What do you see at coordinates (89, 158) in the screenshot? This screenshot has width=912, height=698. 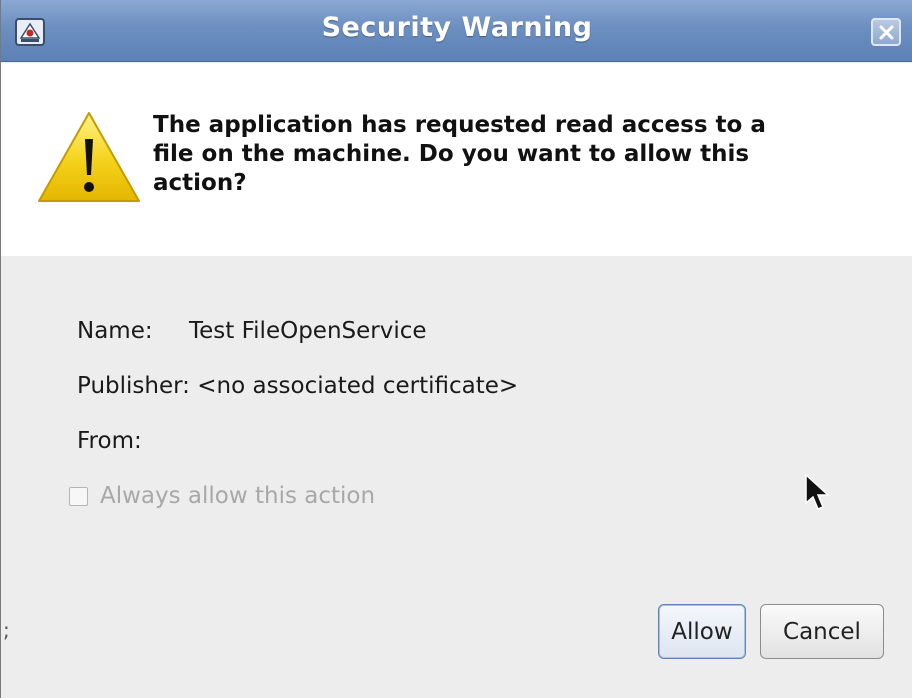 I see `warning-icon` at bounding box center [89, 158].